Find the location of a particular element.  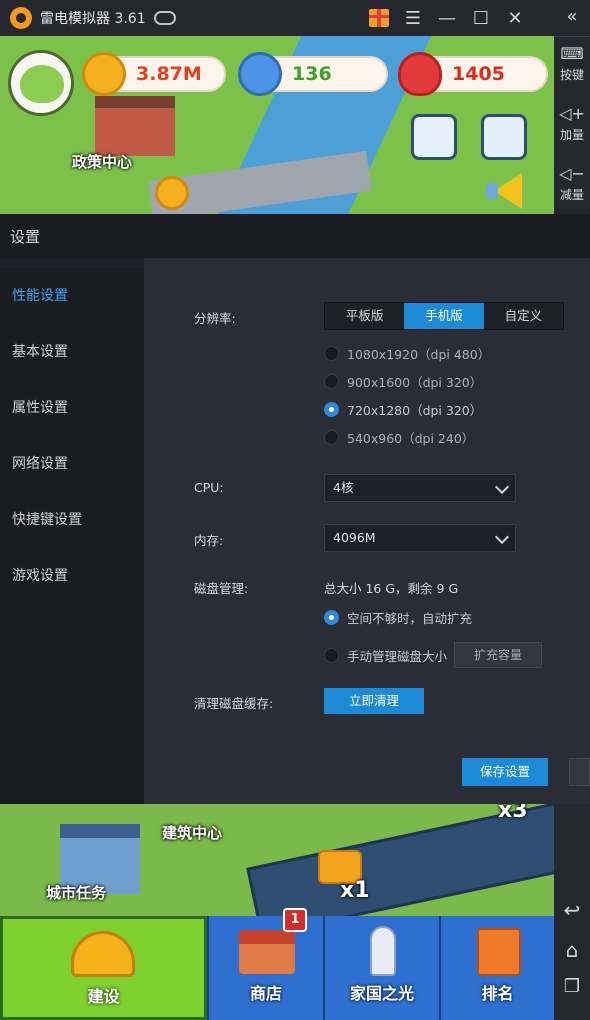

minimize-icon: — is located at coordinates (447, 18).